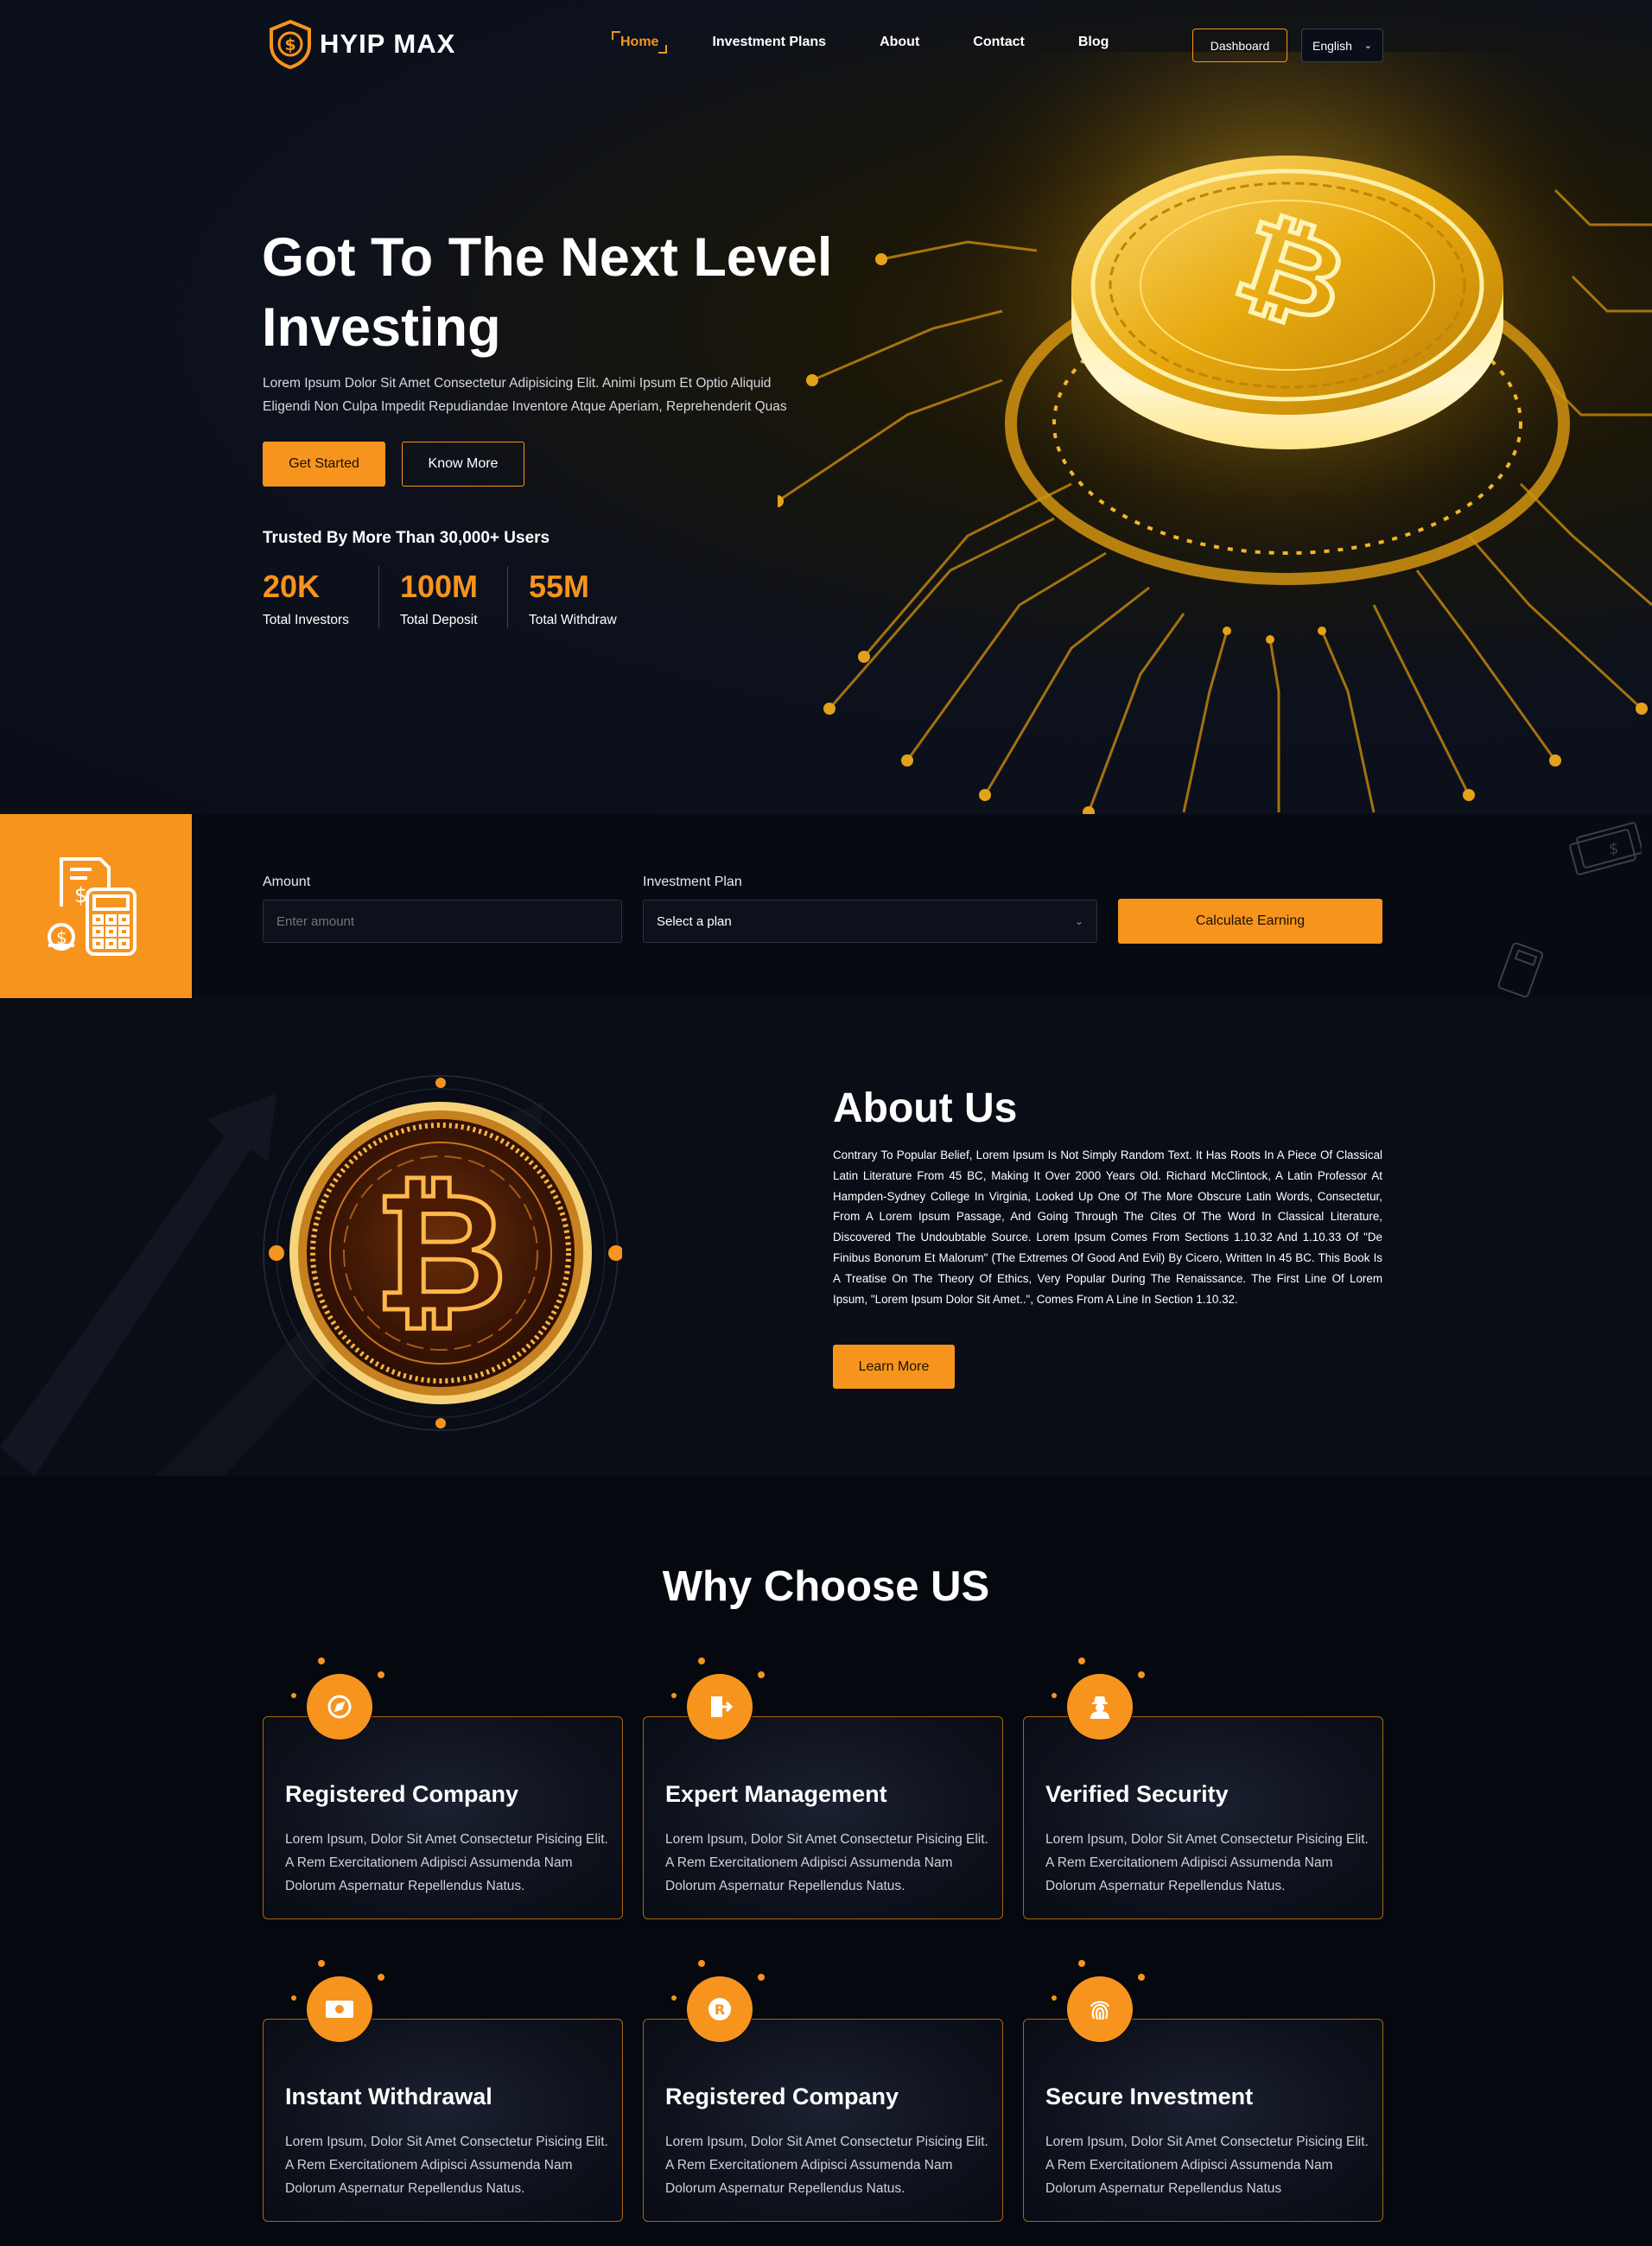 The height and width of the screenshot is (2246, 1652). I want to click on hero-title: Got To The Next Level Investing, so click(573, 293).